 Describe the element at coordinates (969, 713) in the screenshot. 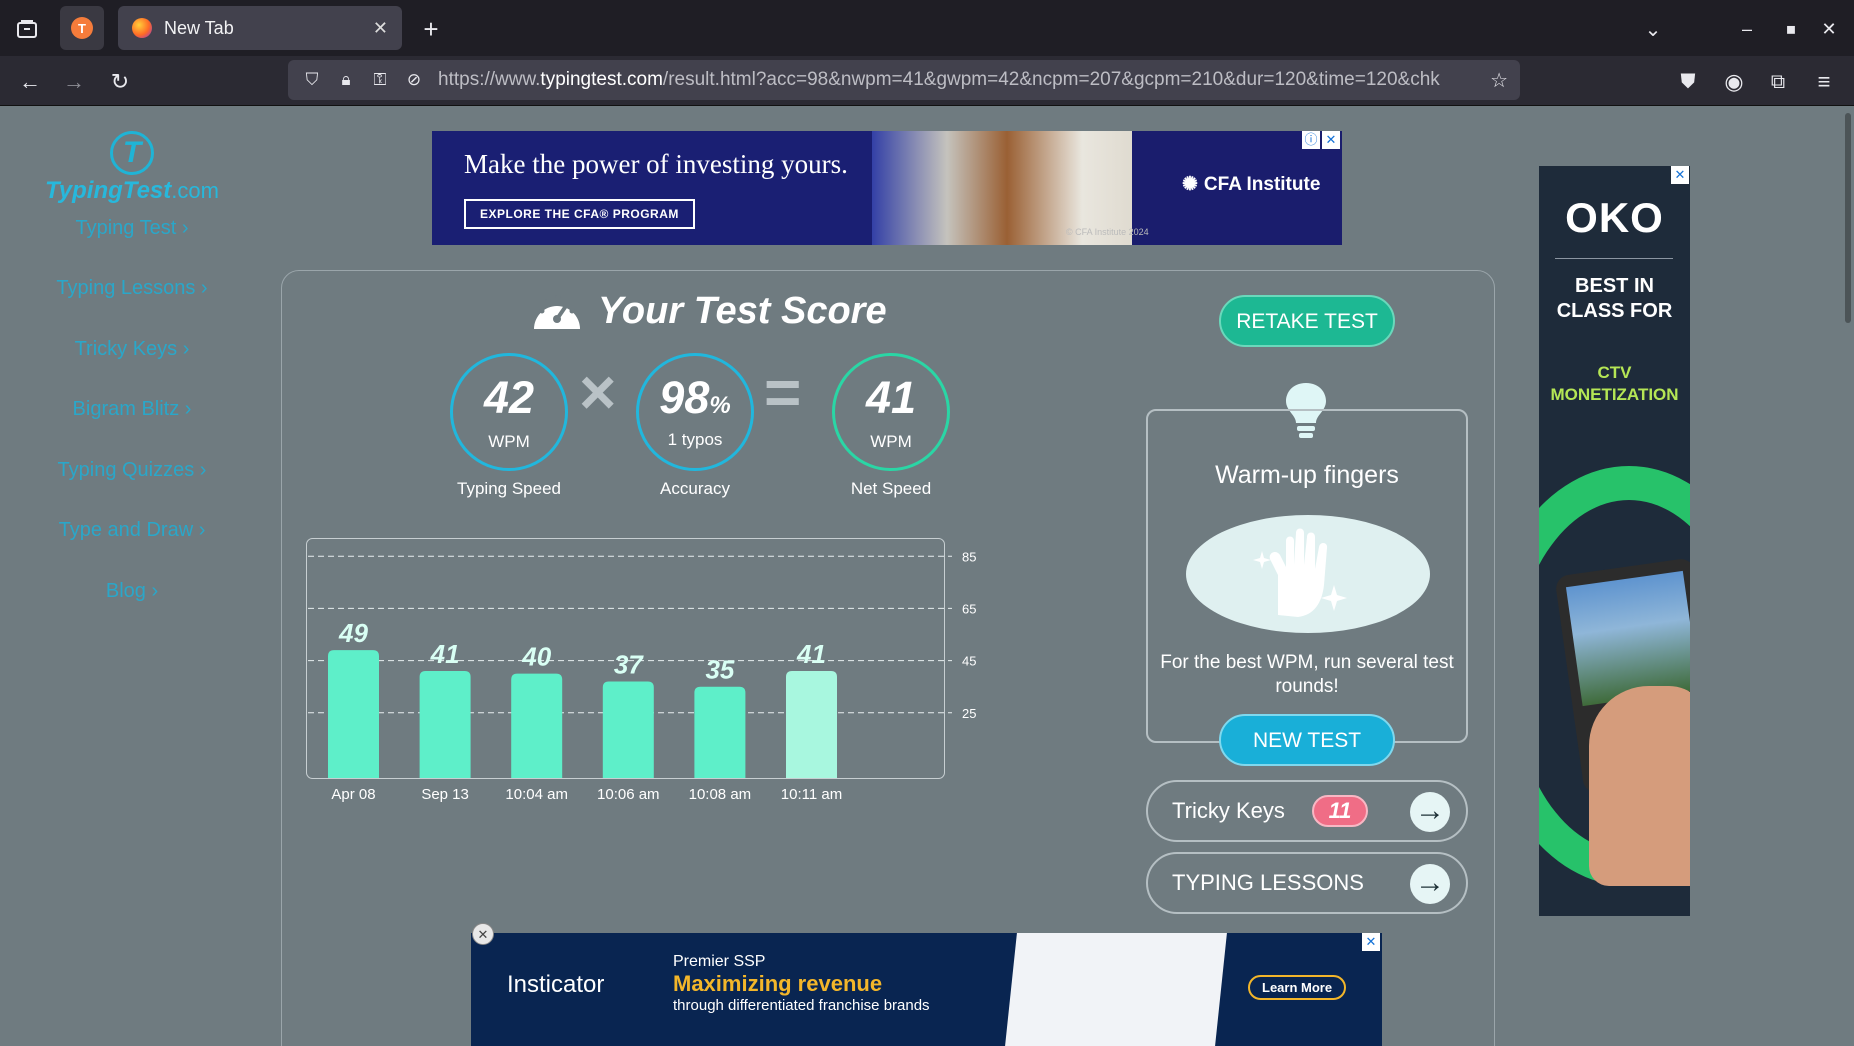

I see `y-tick-label: 25` at that location.